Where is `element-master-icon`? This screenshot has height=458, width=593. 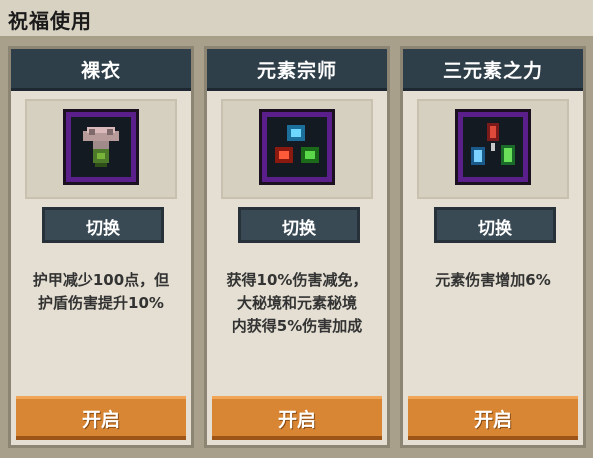
element-master-icon is located at coordinates (297, 147).